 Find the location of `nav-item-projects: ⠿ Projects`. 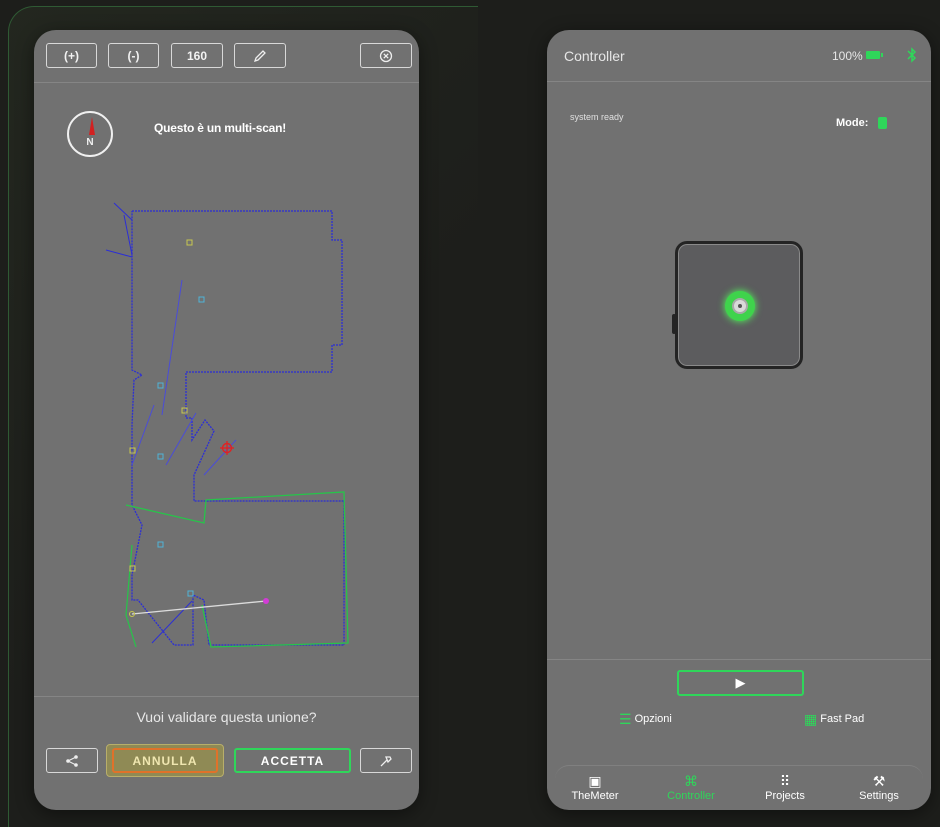

nav-item-projects: ⠿ Projects is located at coordinates (785, 787).